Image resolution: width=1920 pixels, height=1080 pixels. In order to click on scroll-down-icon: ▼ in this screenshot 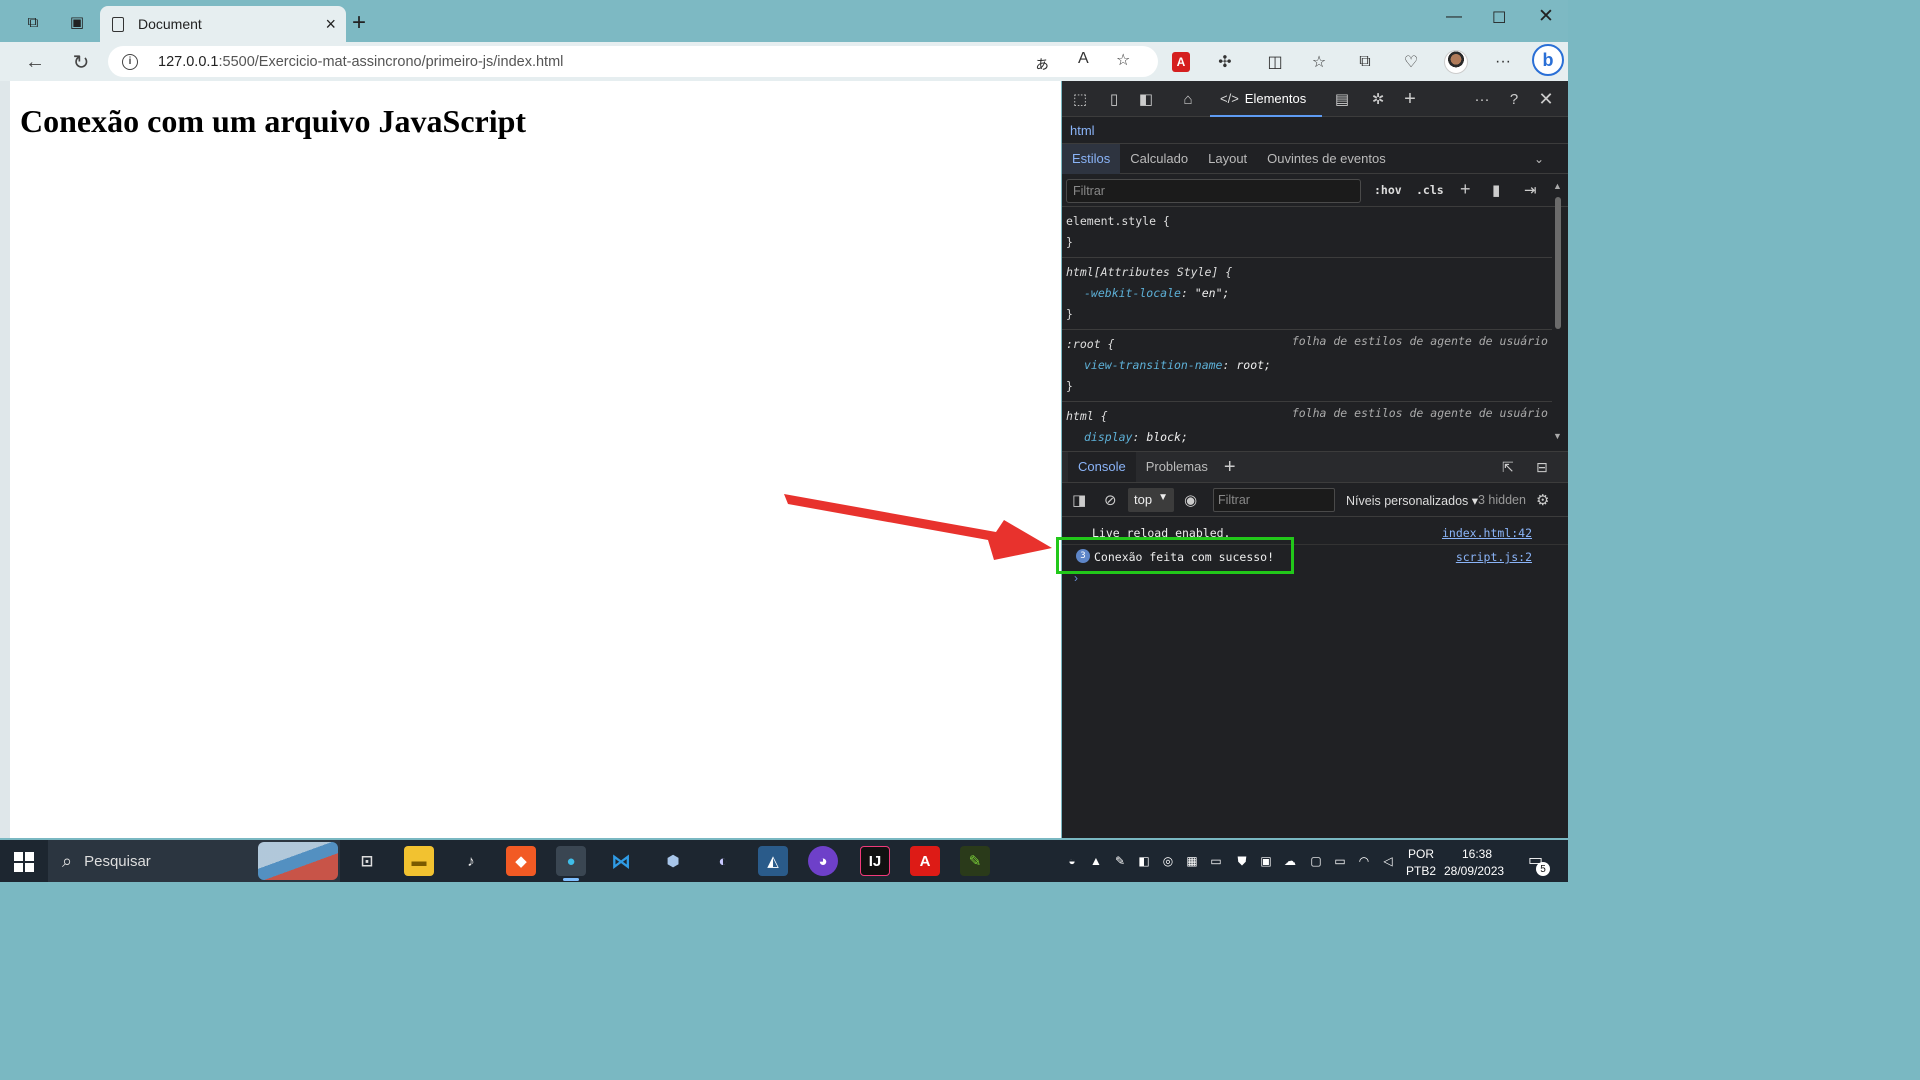, I will do `click(1557, 436)`.